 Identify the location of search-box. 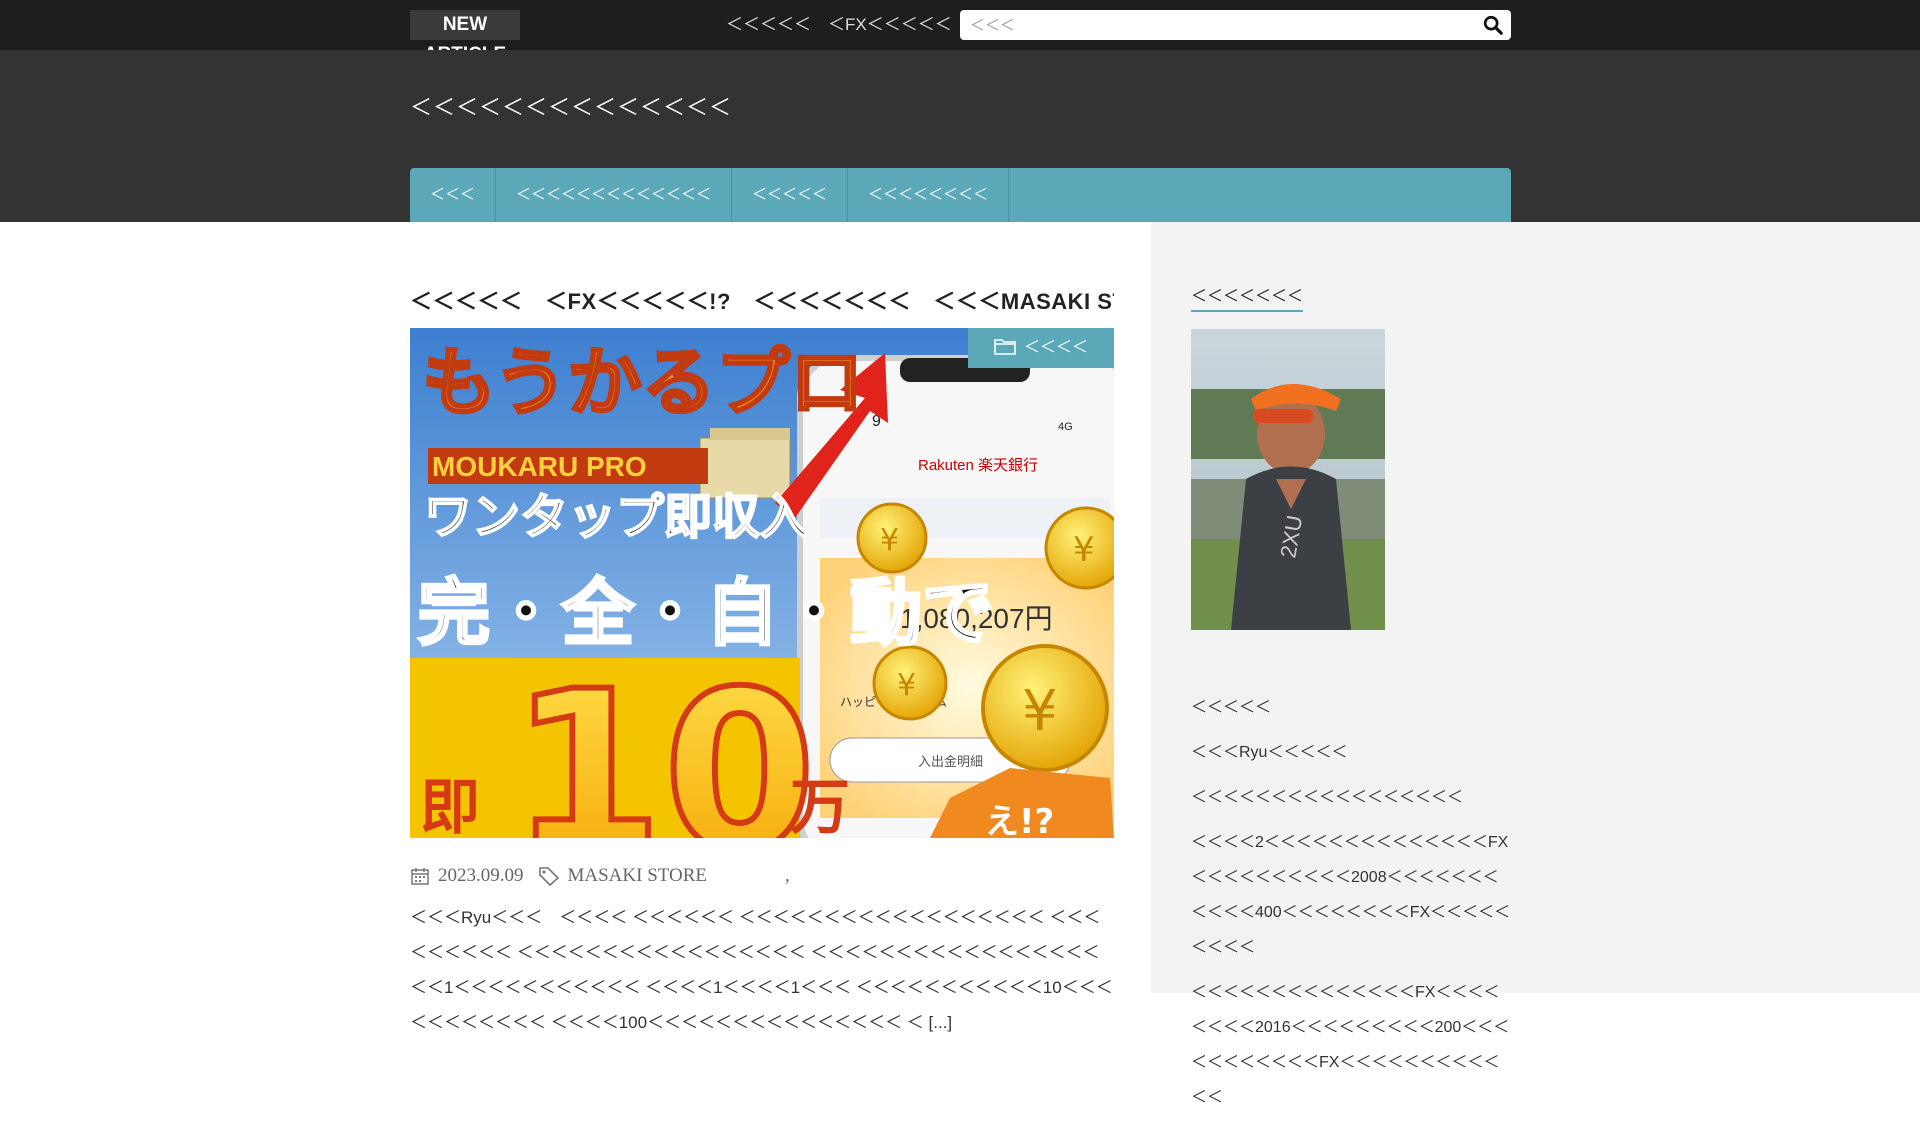
(1235, 25).